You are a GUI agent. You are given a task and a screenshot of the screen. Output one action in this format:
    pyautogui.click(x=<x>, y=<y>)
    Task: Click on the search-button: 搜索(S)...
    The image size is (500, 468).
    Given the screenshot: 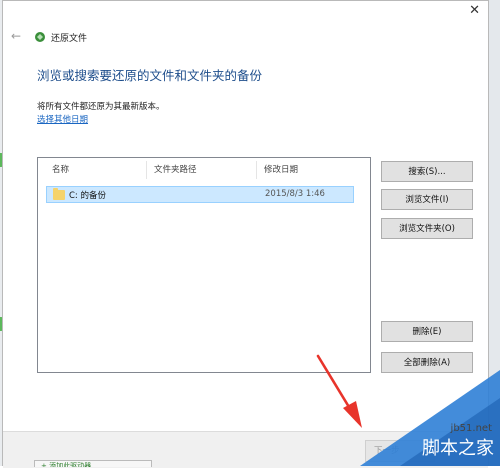 What is the action you would take?
    pyautogui.click(x=427, y=171)
    